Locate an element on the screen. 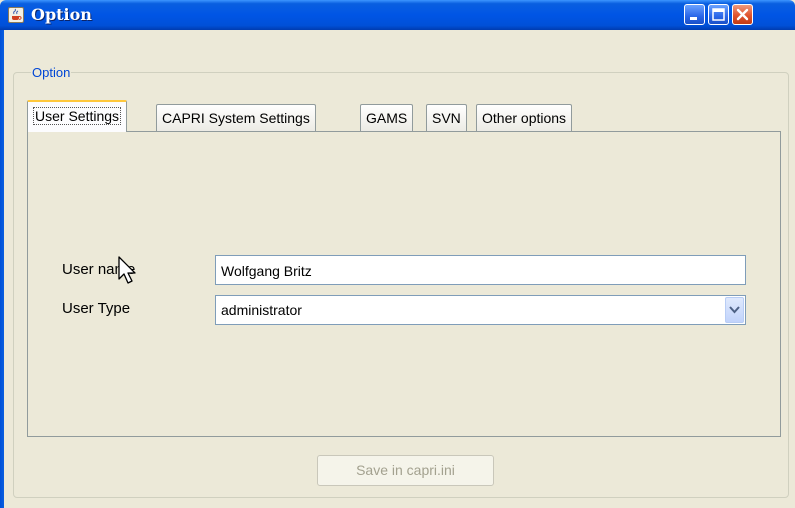 This screenshot has width=795, height=508. minimize-button is located at coordinates (694, 14).